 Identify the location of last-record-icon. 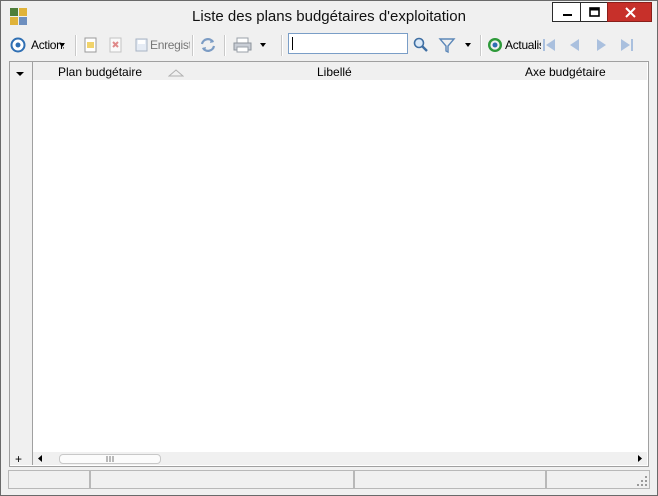
(627, 45).